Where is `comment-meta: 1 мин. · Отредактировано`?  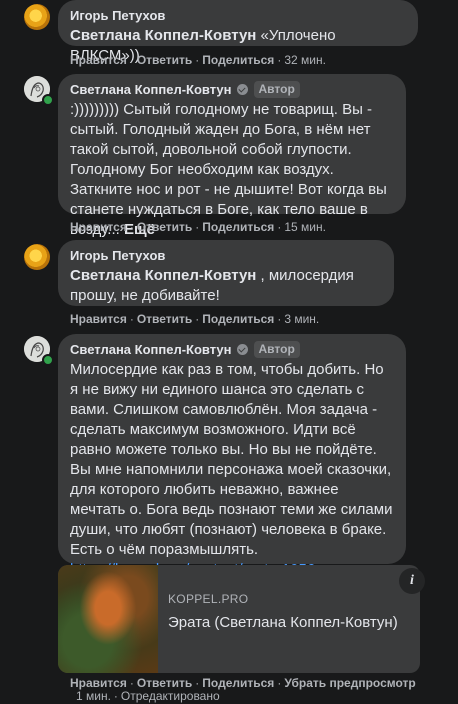 comment-meta: 1 мин. · Отредактировано is located at coordinates (148, 696).